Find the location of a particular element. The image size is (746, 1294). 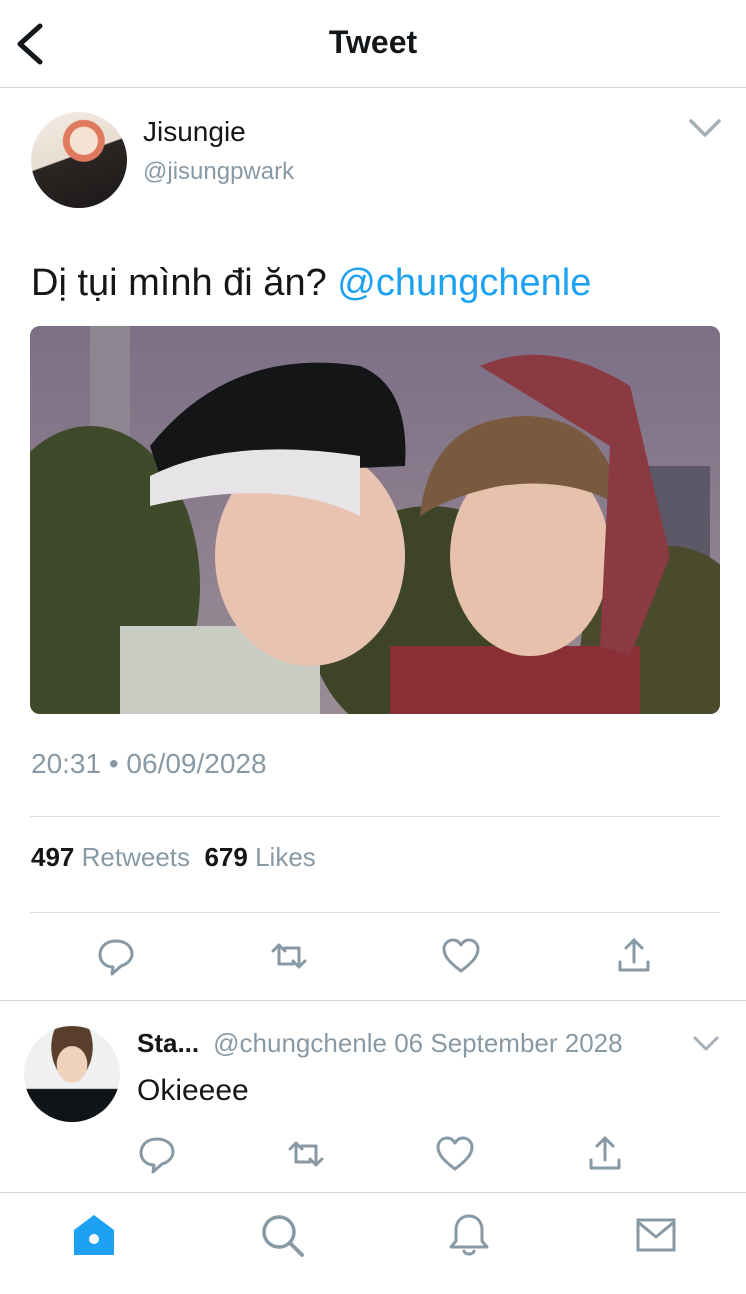

author-name: Jisungie is located at coordinates (194, 132).